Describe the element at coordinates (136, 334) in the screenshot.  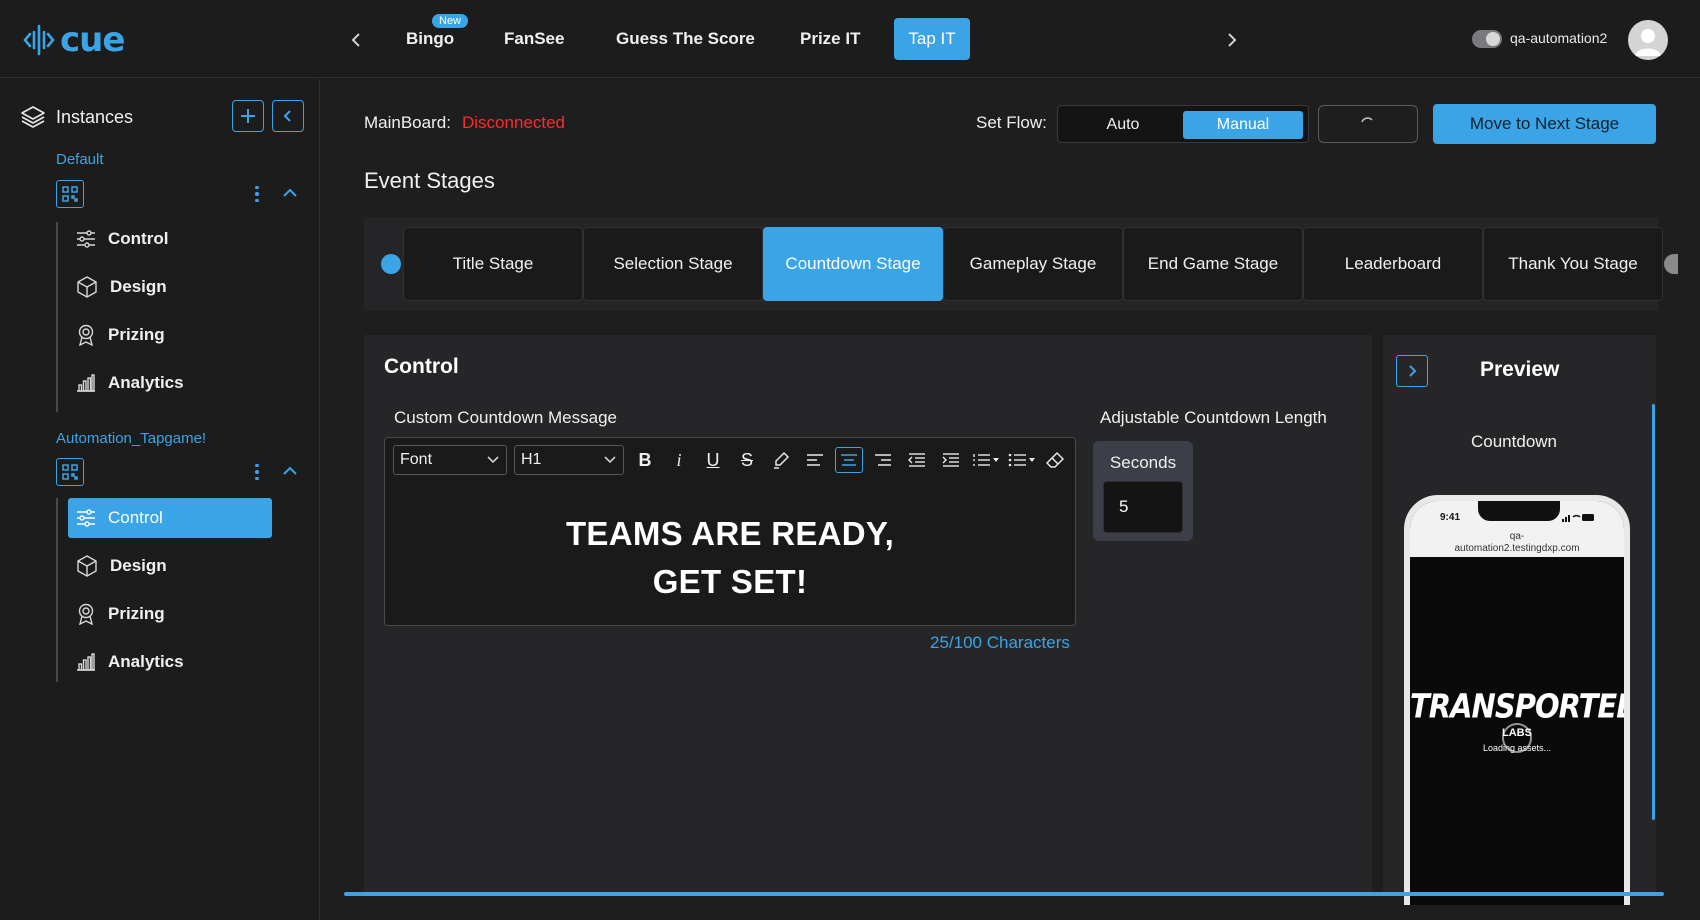
I see `sidebar-item-label: Prizing` at that location.